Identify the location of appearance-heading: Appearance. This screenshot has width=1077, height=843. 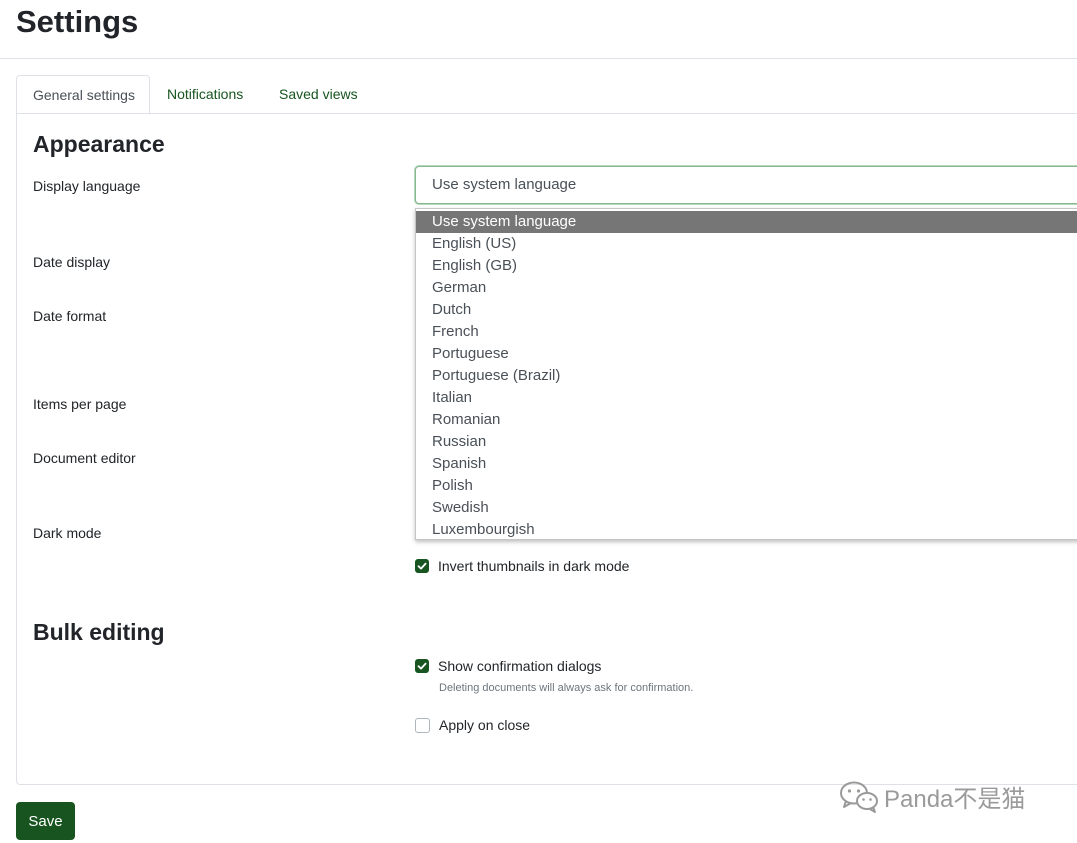
(99, 144).